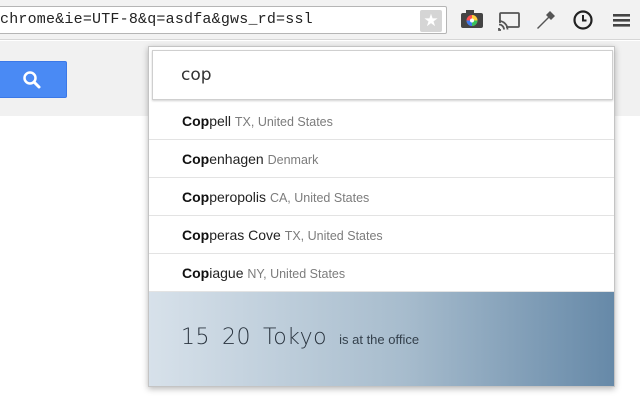 This screenshot has height=400, width=640. Describe the element at coordinates (583, 20) in the screenshot. I see `clock-icon` at that location.